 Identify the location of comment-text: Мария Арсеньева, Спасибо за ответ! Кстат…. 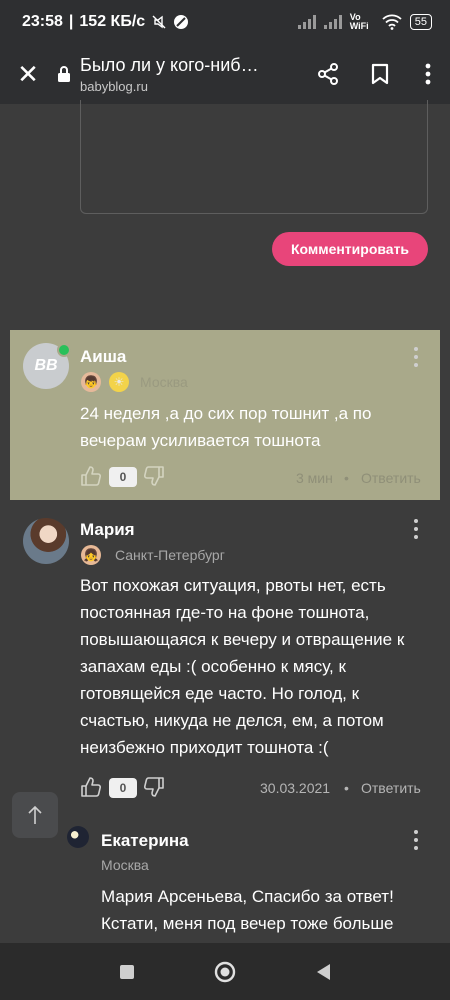
(247, 910).